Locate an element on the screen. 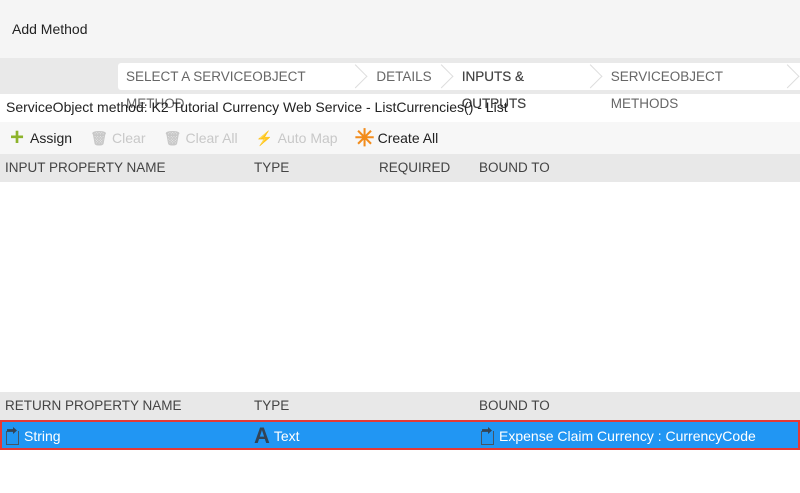  auto-map-button: ⚡ Auto Map is located at coordinates (297, 138).